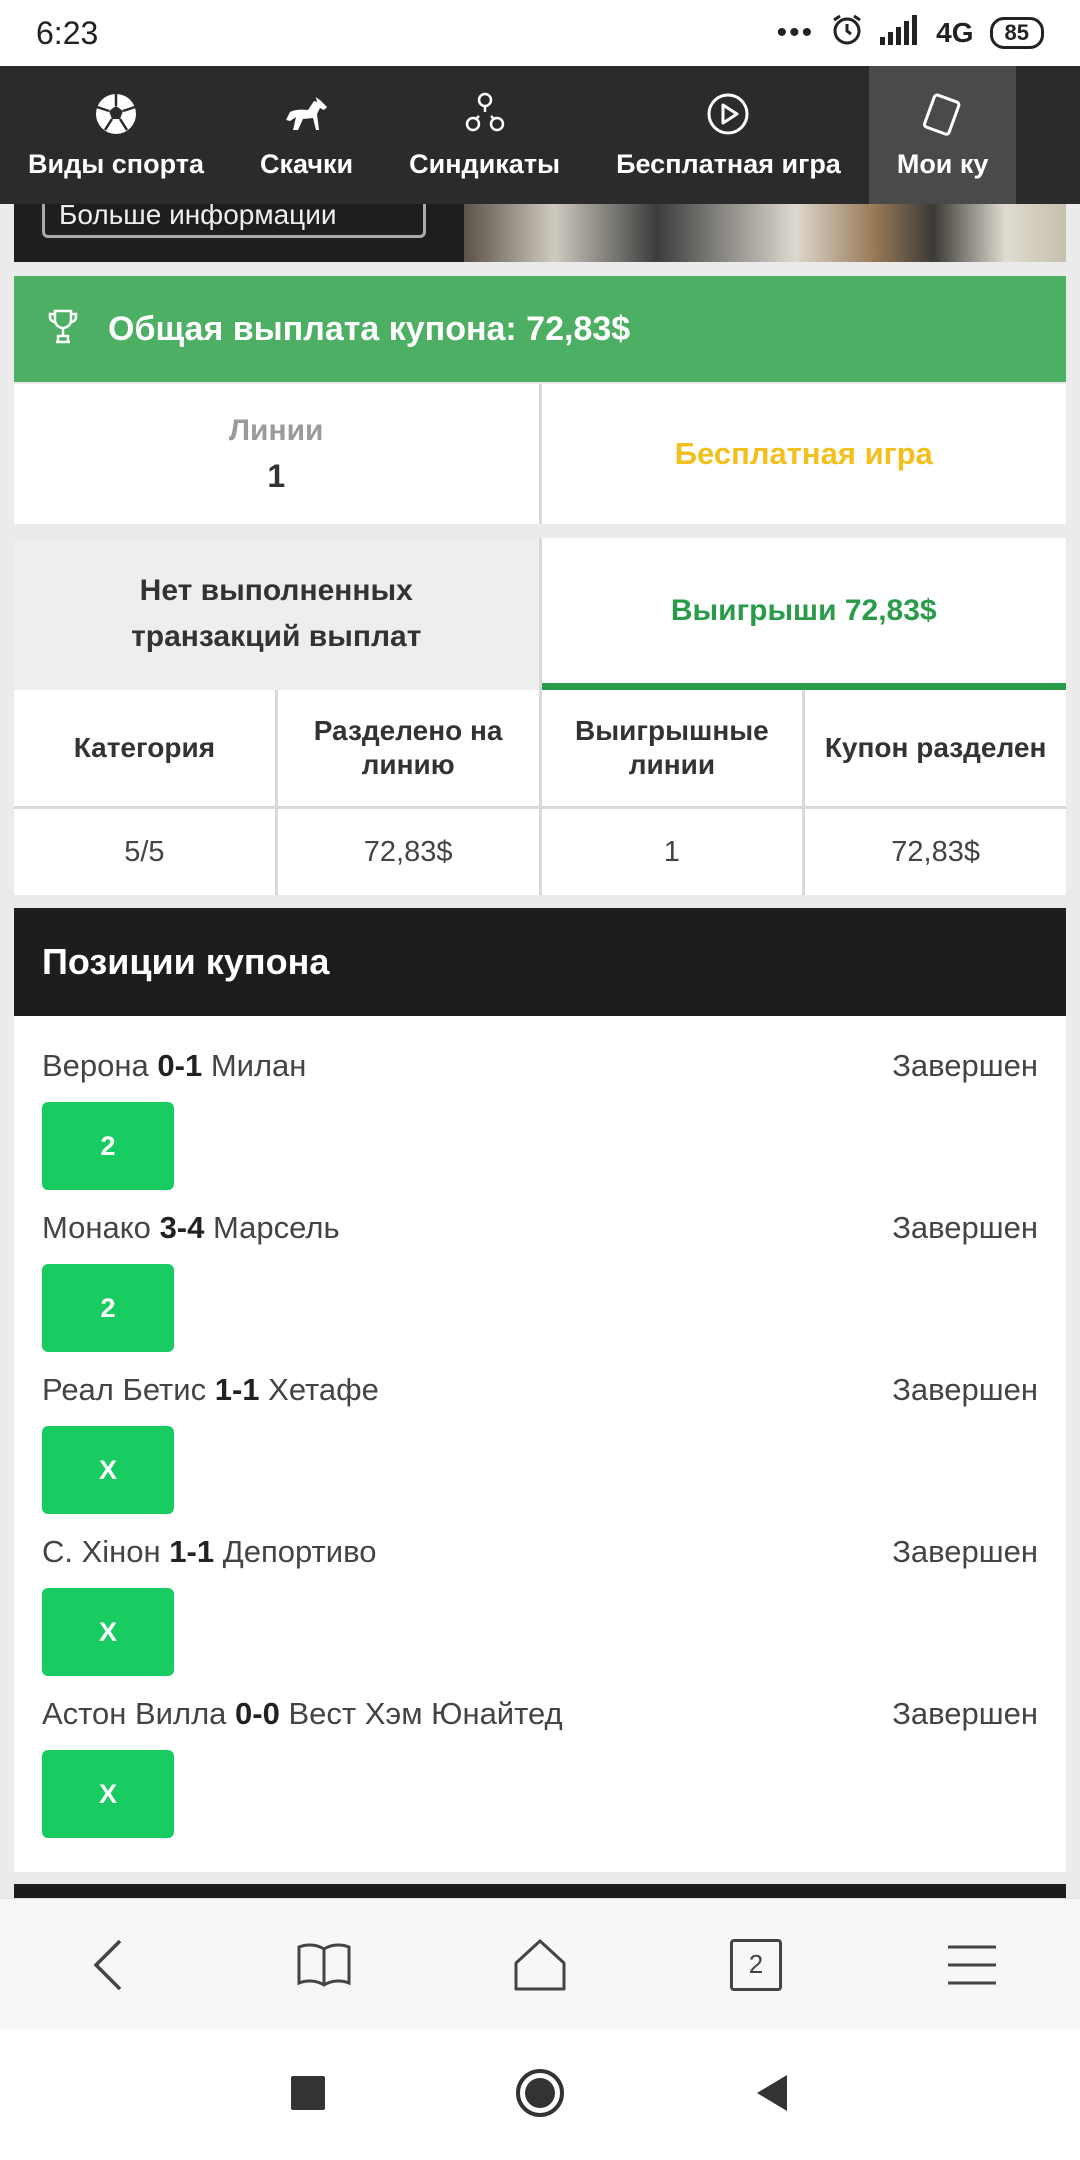 This screenshot has height=2160, width=1080. I want to click on away-team: Милан, so click(258, 1065).